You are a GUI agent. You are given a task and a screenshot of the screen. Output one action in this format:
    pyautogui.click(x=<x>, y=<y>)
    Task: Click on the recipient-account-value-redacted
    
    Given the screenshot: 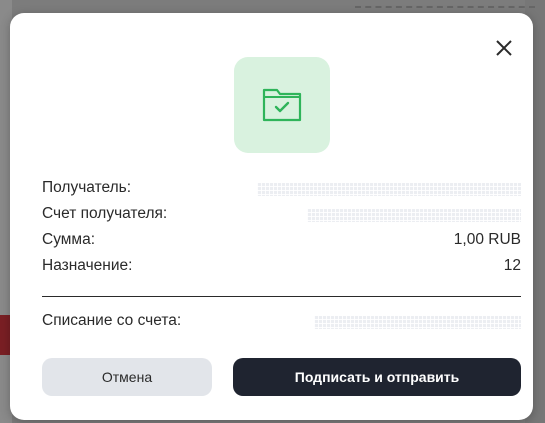 What is the action you would take?
    pyautogui.click(x=414, y=215)
    